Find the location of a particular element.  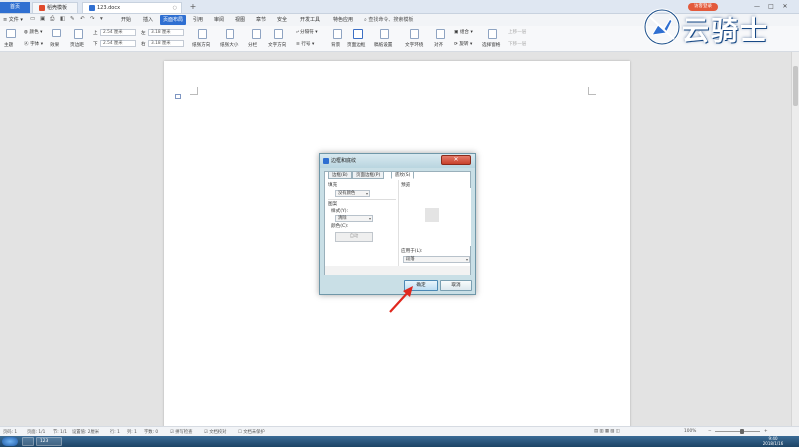

new-tab-button: + is located at coordinates (193, 7).